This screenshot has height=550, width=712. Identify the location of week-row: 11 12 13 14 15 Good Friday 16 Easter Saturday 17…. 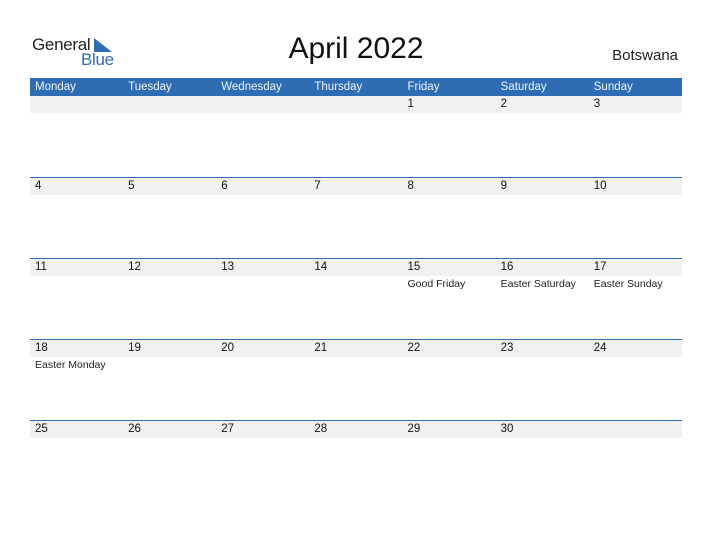
(356, 298).